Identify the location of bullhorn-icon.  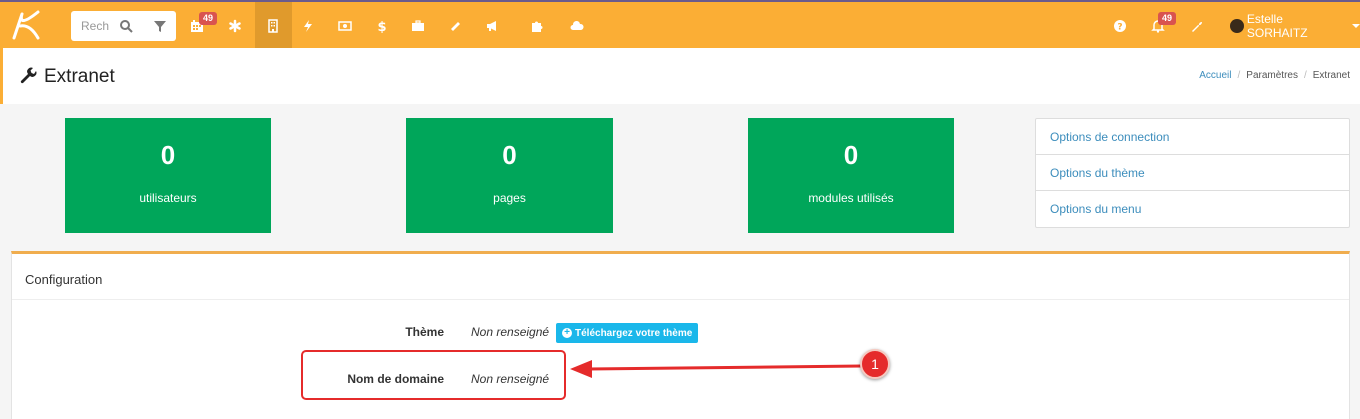
(491, 26).